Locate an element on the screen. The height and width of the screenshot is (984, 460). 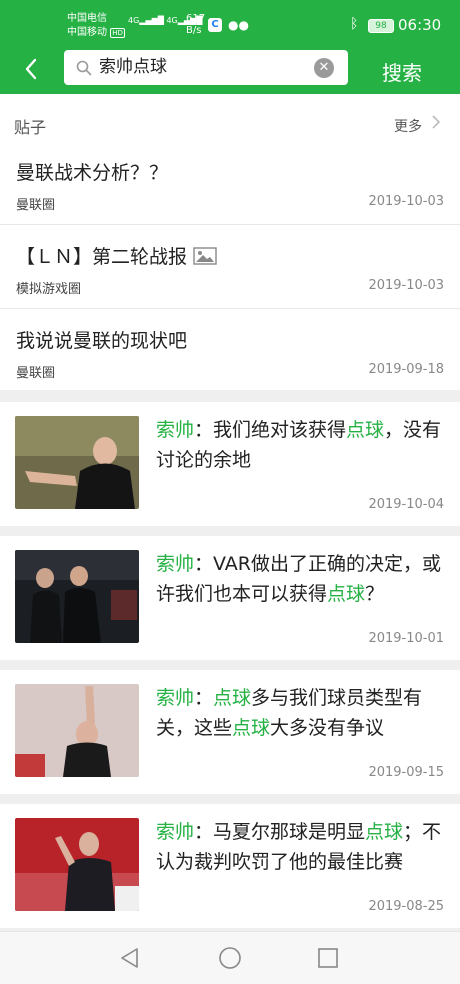
more-link: 更多 is located at coordinates (408, 126).